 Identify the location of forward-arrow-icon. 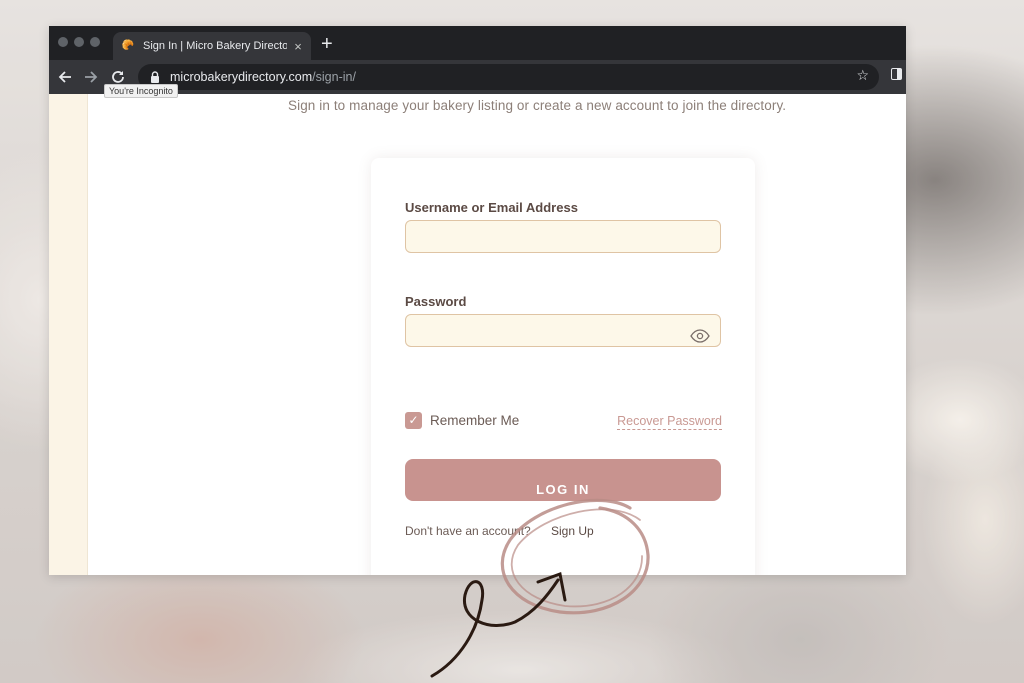
(91, 77).